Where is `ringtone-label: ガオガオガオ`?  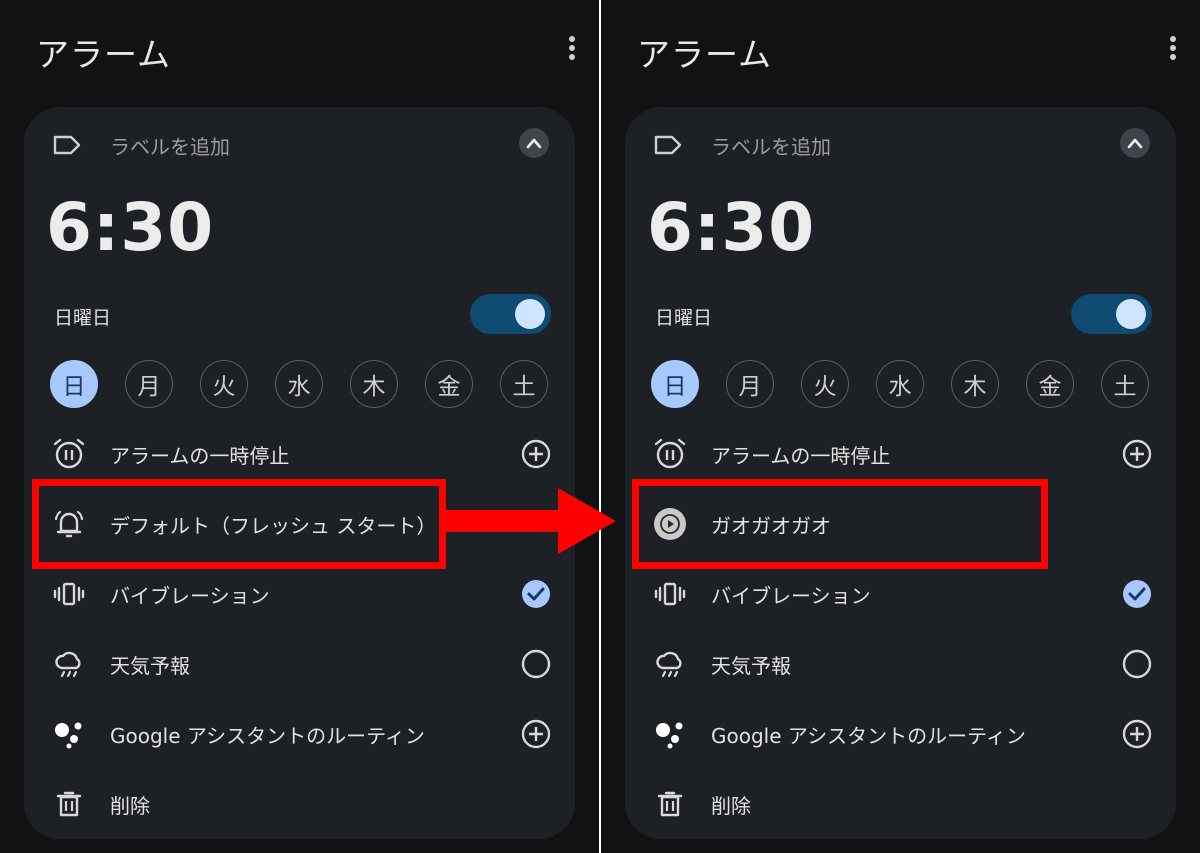 ringtone-label: ガオガオガオ is located at coordinates (771, 525).